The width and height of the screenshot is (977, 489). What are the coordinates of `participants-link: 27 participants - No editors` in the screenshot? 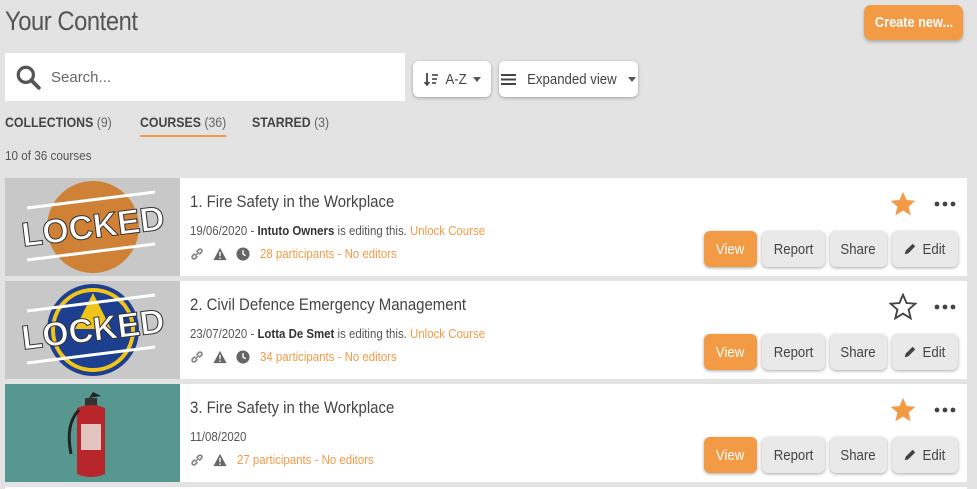 It's located at (305, 459).